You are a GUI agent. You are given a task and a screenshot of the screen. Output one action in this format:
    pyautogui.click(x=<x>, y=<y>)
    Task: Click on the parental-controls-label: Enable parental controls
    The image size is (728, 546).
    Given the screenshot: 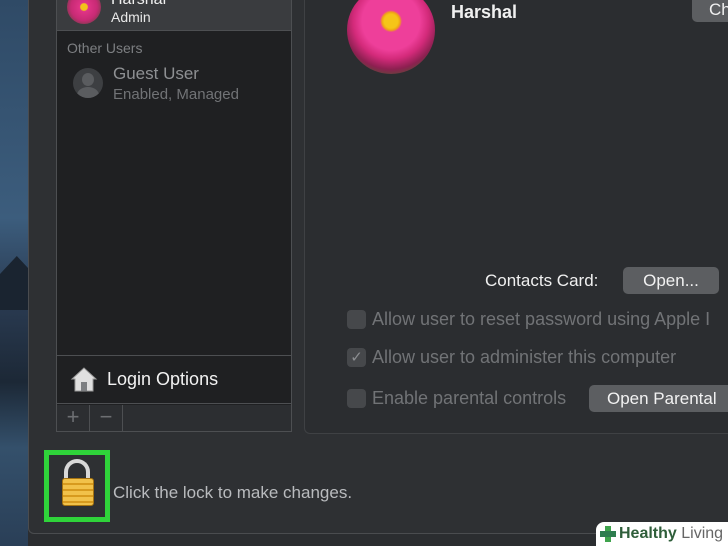 What is the action you would take?
    pyautogui.click(x=469, y=398)
    